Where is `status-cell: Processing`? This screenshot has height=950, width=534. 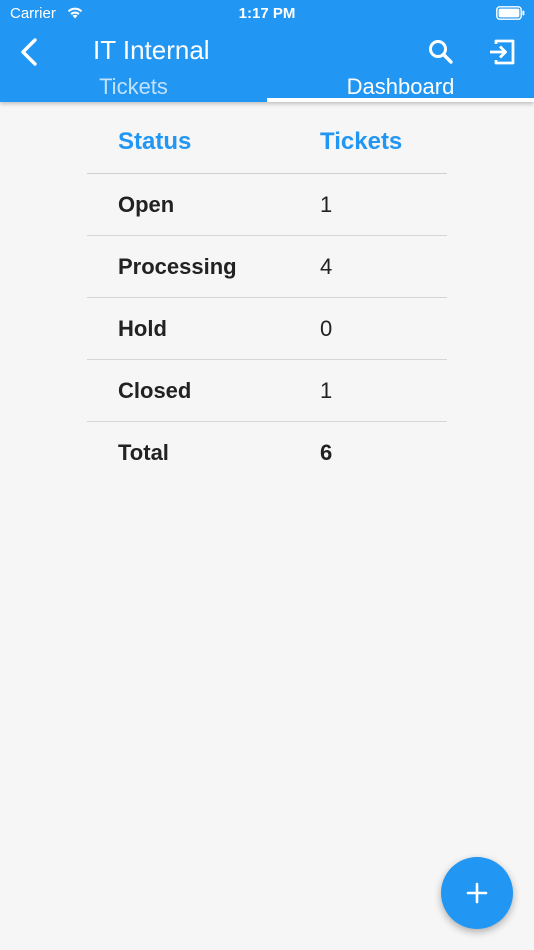
status-cell: Processing is located at coordinates (177, 266).